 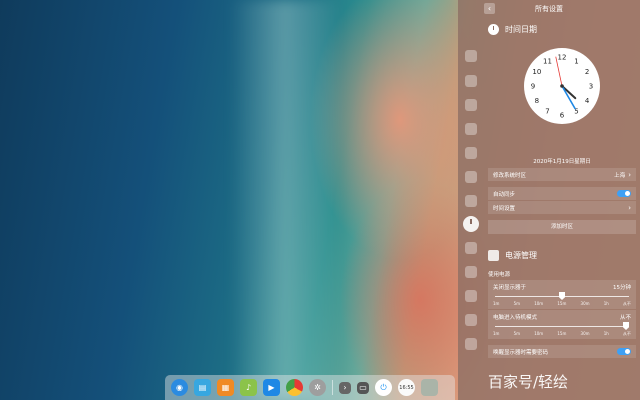 I want to click on wake-password-row: 唤醒显示器时需要密码, so click(x=562, y=351).